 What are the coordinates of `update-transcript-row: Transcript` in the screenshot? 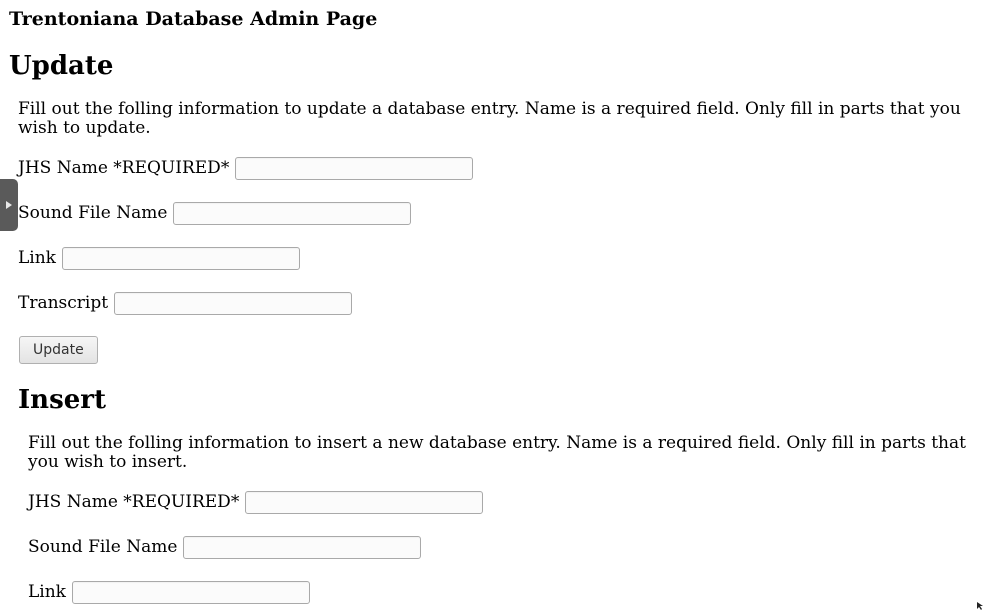 It's located at (185, 303).